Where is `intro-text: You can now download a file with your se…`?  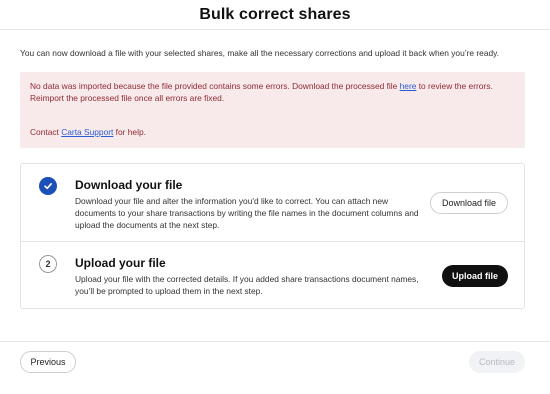 intro-text: You can now download a file with your se… is located at coordinates (260, 53).